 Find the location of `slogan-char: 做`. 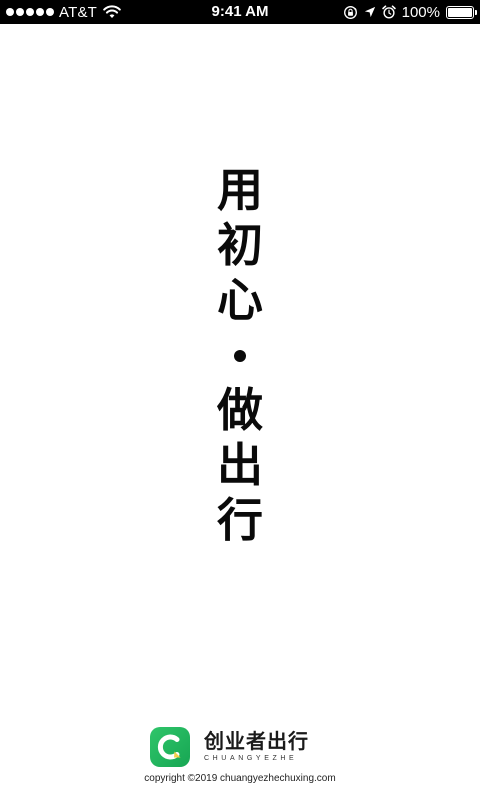

slogan-char: 做 is located at coordinates (240, 410).